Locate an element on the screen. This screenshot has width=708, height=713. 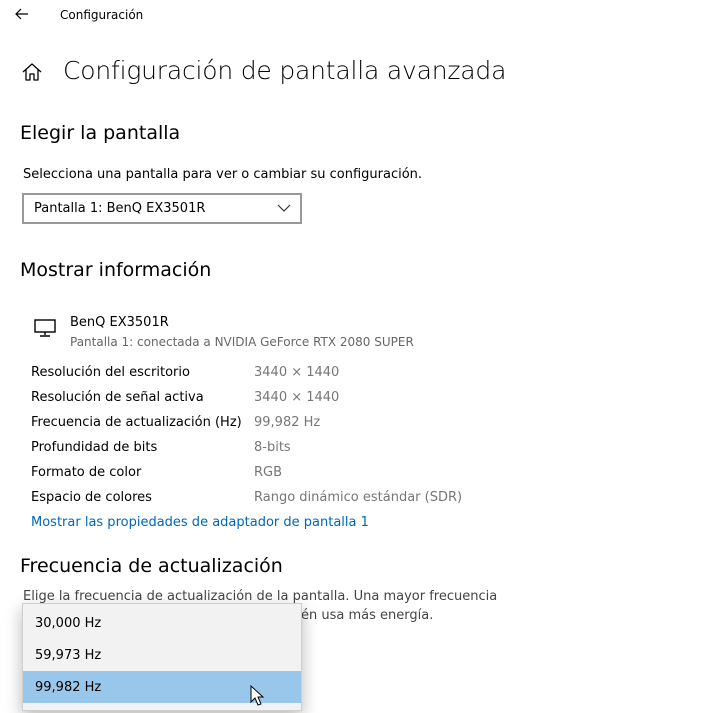
info-value: RGB is located at coordinates (268, 472).